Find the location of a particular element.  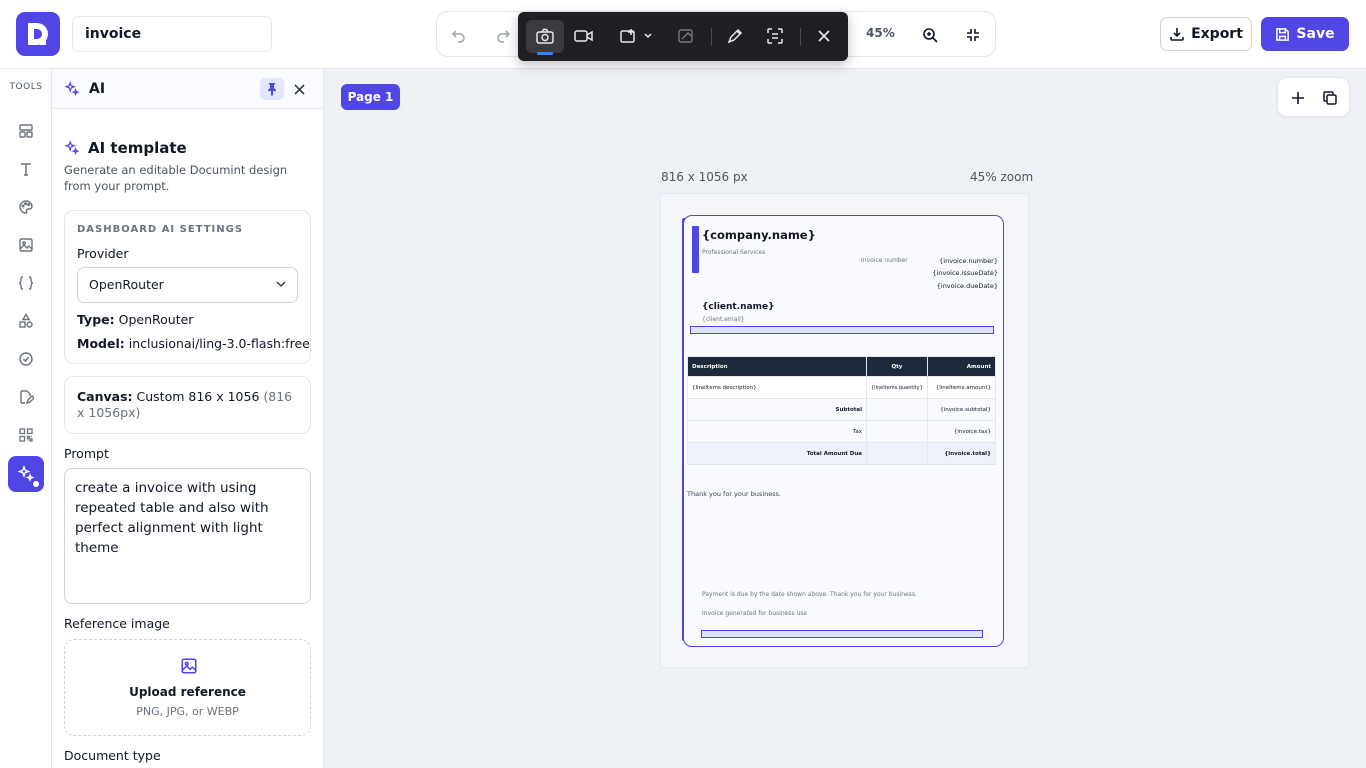

document-edit-icon is located at coordinates (26, 397).